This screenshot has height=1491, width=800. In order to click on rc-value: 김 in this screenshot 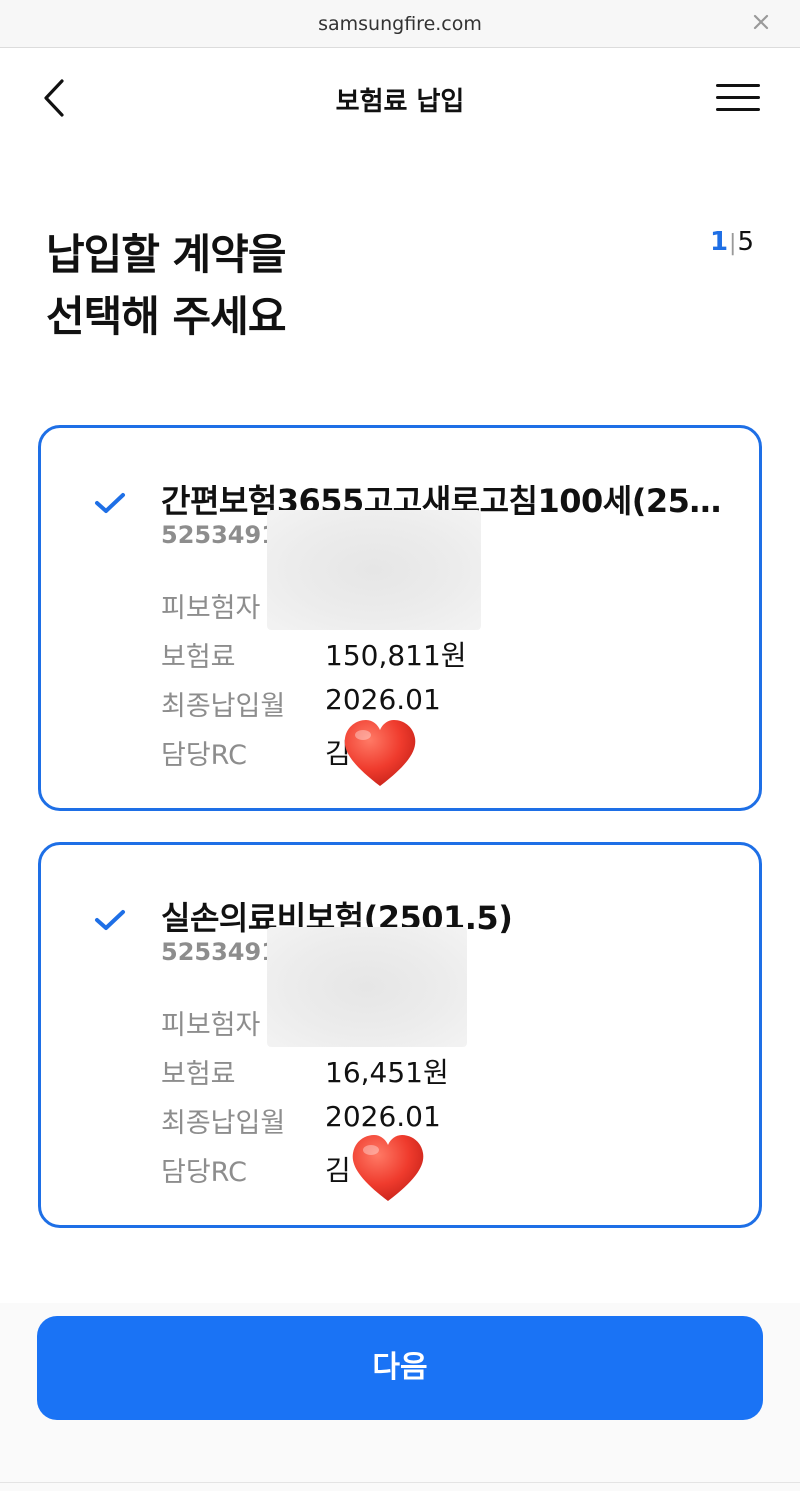, I will do `click(338, 1170)`.